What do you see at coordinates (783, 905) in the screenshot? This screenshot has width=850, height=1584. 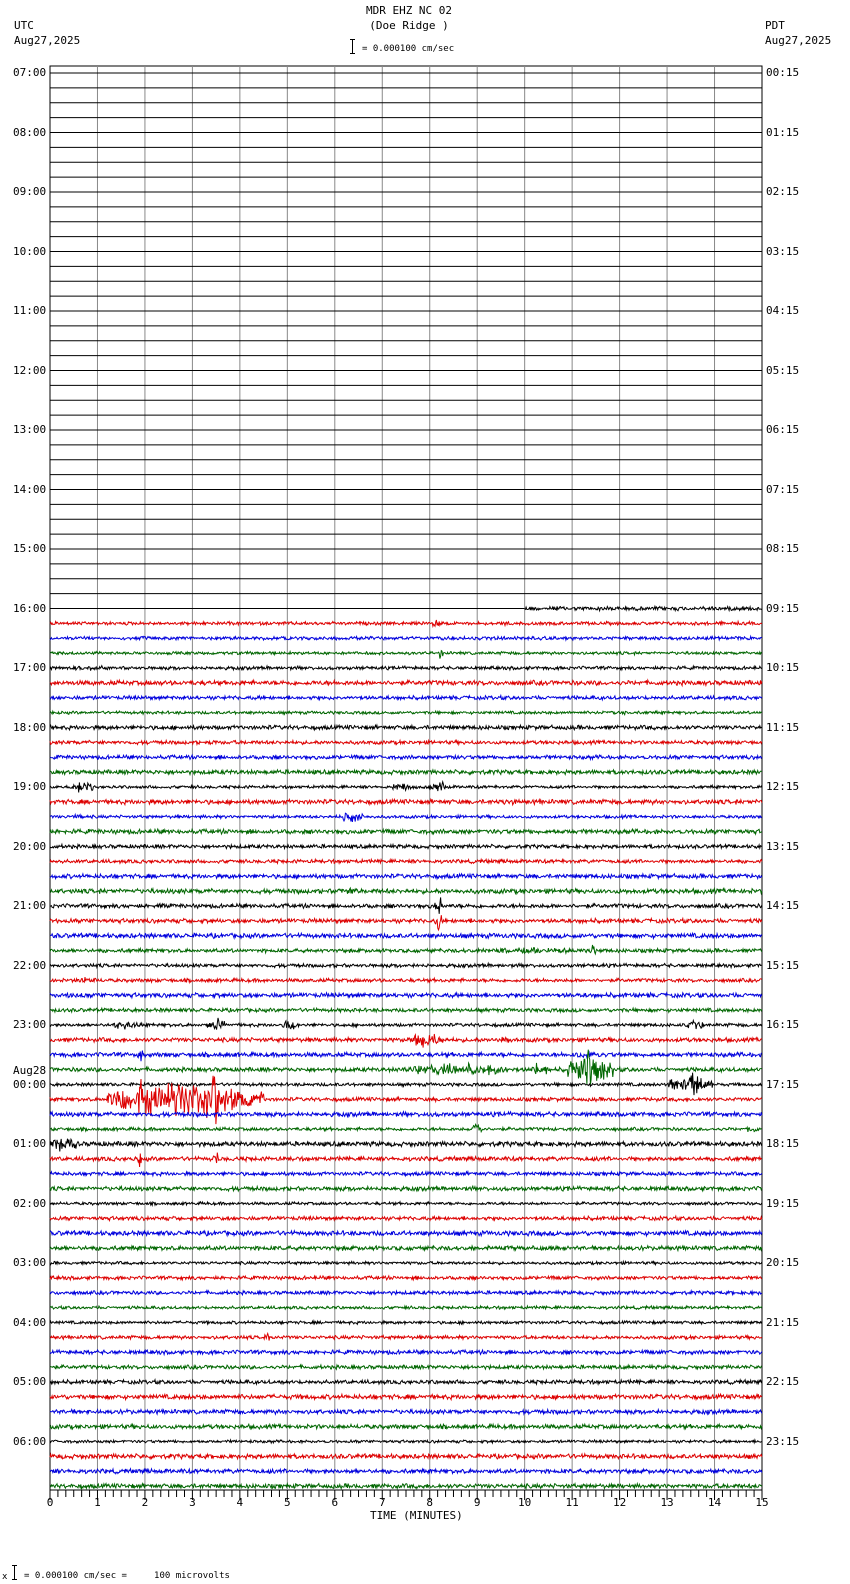 I see `pdt-hour-label: 14:15` at bounding box center [783, 905].